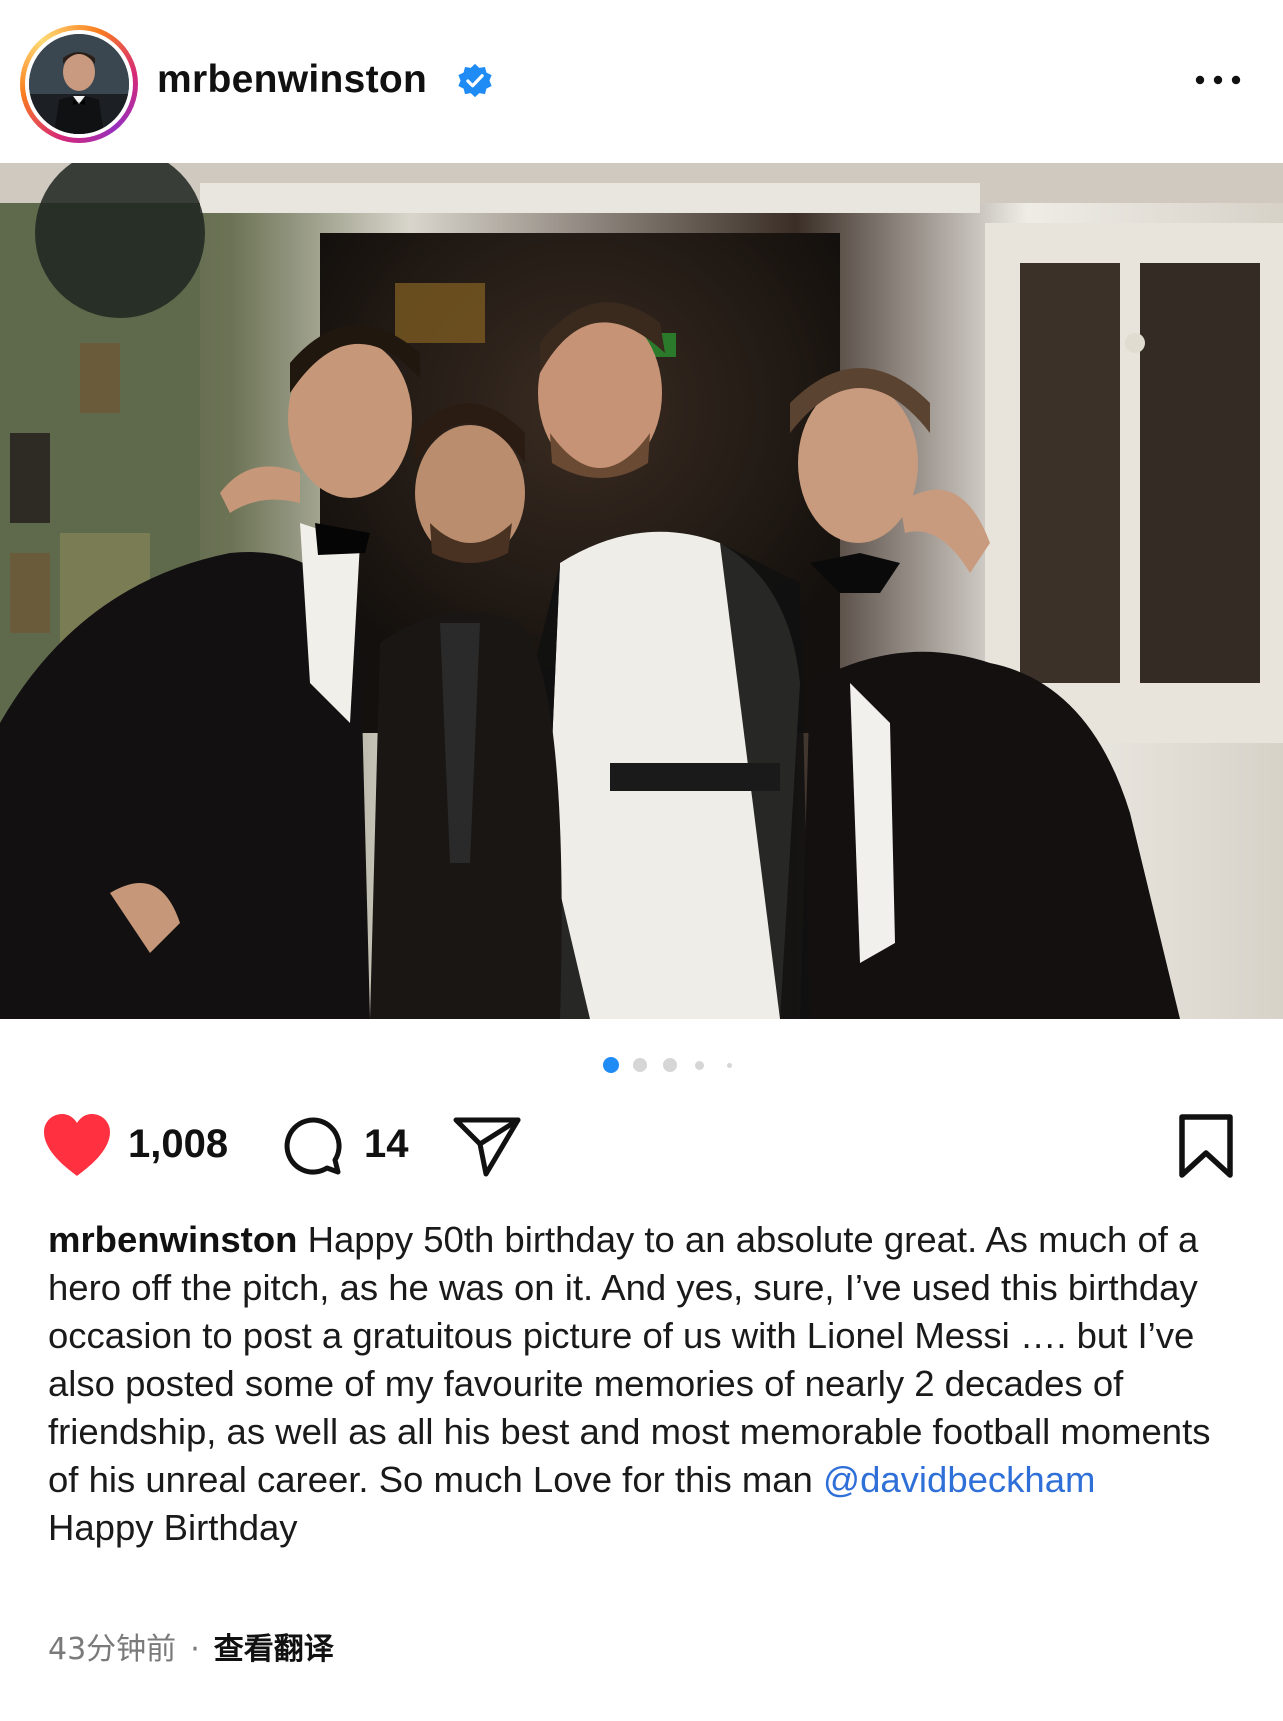 The height and width of the screenshot is (1721, 1283). What do you see at coordinates (386, 1144) in the screenshot?
I see `comment-count: 14` at bounding box center [386, 1144].